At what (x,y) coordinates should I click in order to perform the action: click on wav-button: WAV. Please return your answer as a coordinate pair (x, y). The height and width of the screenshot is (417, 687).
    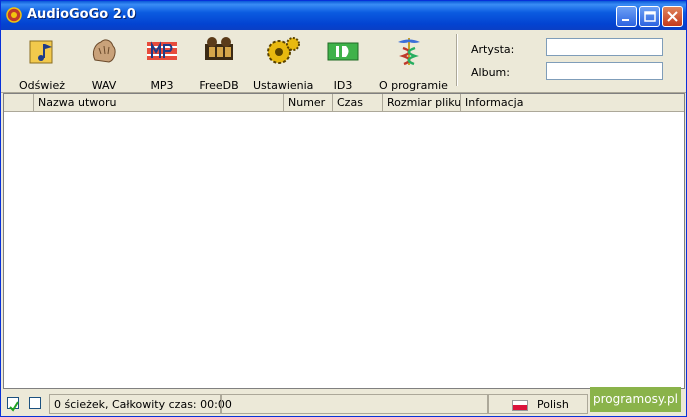
    Looking at the image, I should click on (104, 63).